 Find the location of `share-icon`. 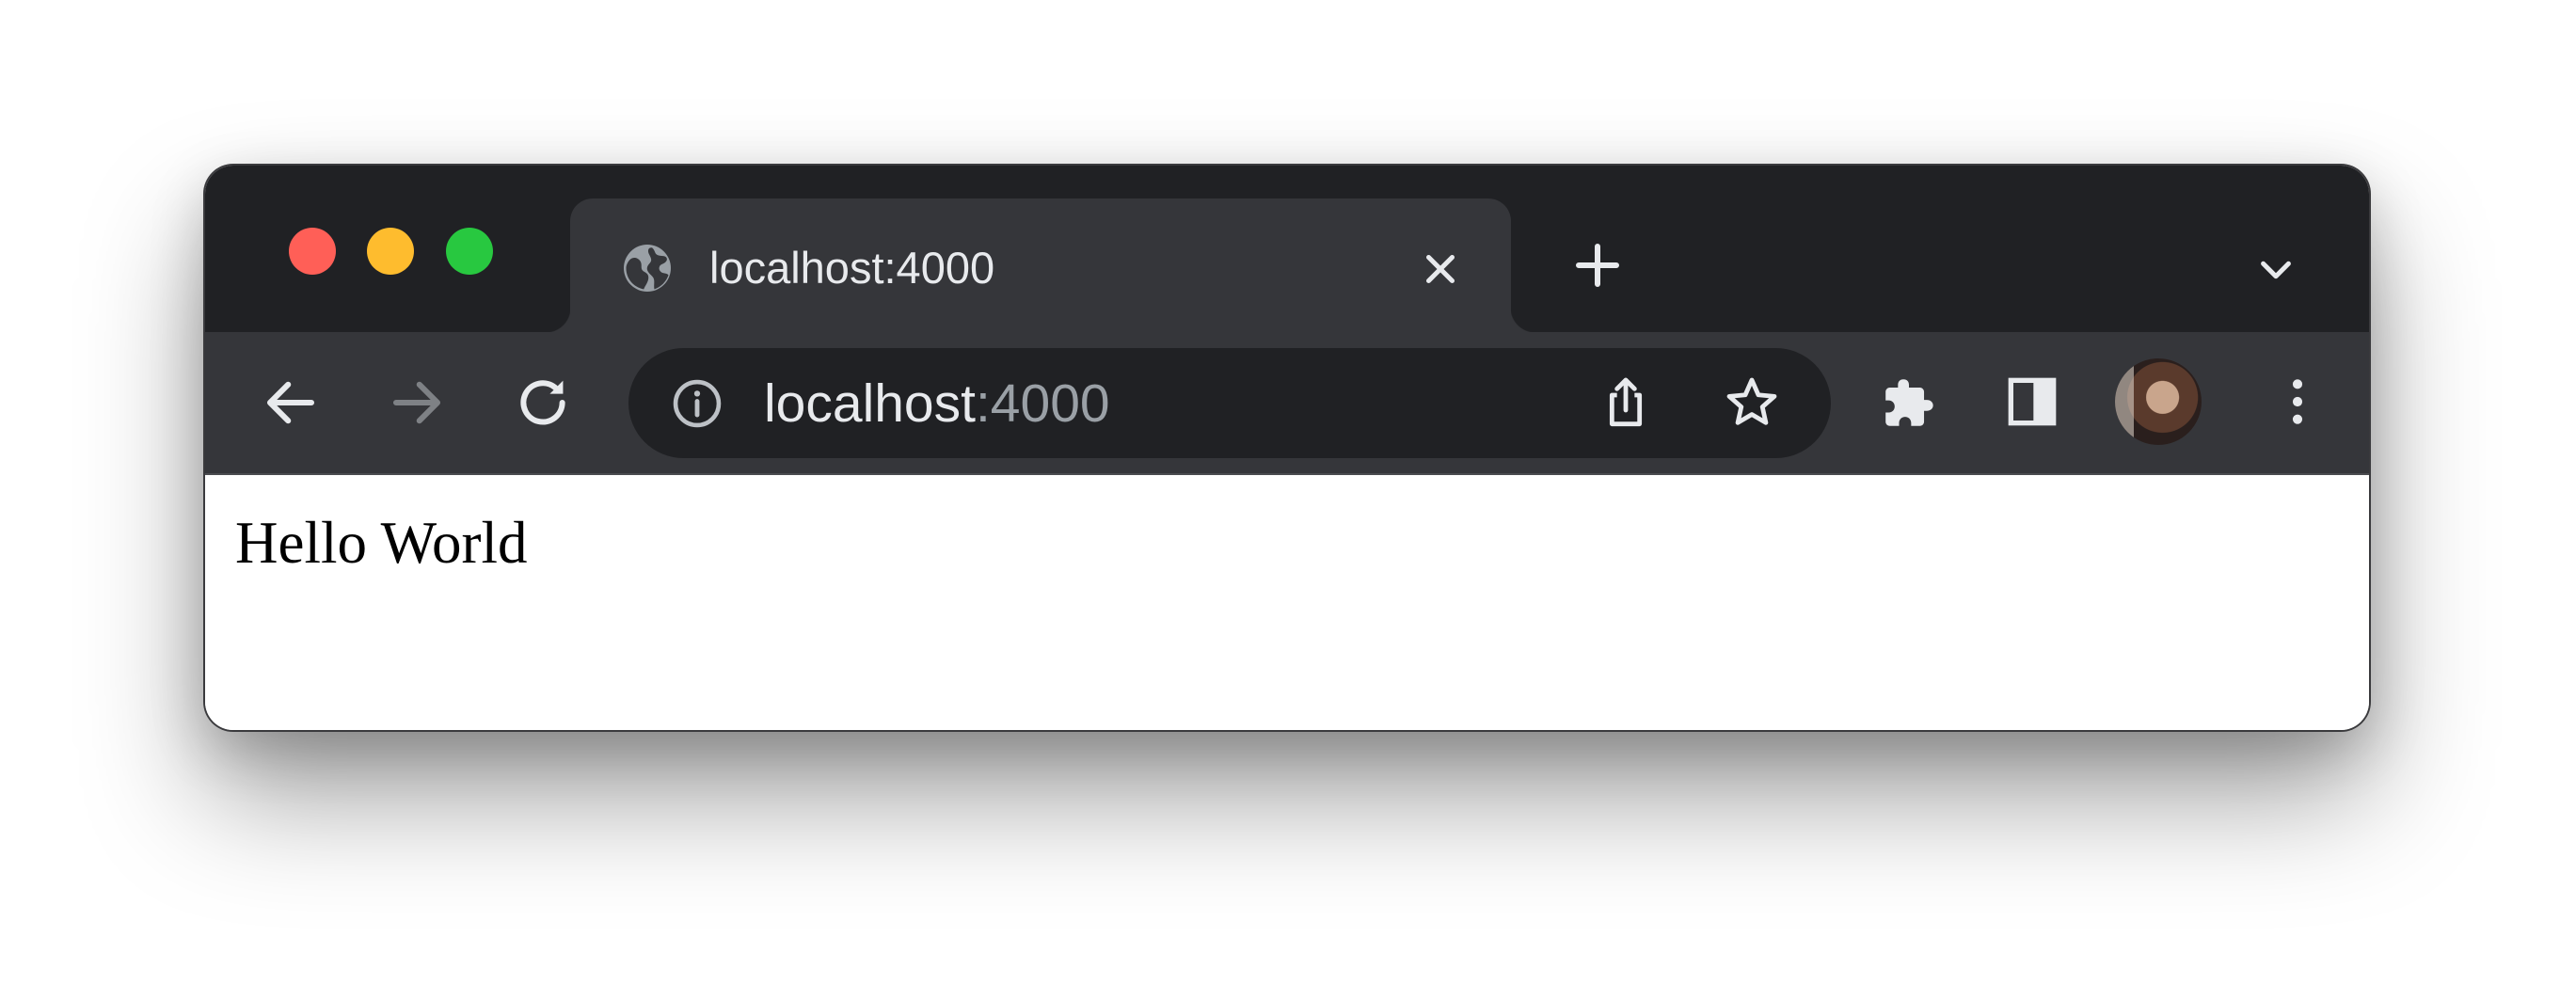

share-icon is located at coordinates (1626, 403).